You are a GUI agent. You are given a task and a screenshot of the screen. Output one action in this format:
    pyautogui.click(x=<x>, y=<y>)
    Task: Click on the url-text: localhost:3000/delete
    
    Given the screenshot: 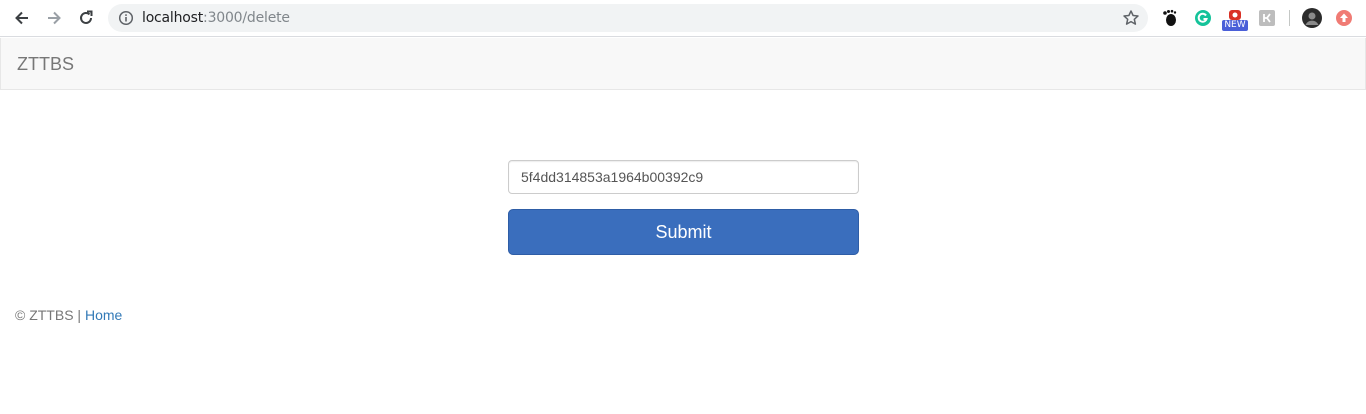 What is the action you would take?
    pyautogui.click(x=216, y=18)
    